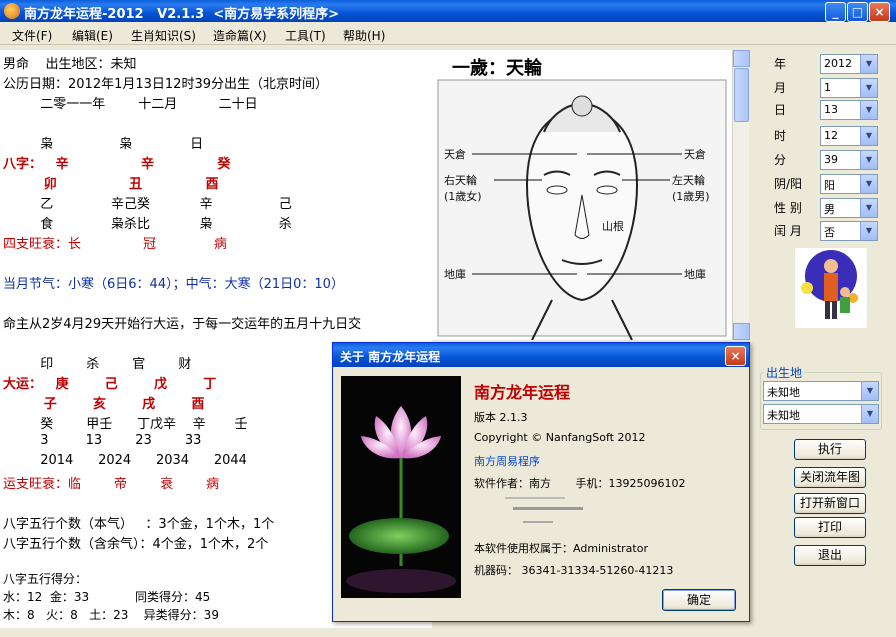 Image resolution: width=896 pixels, height=637 pixels. What do you see at coordinates (97, 364) in the screenshot?
I see `text-line: 印 杀 官 财` at bounding box center [97, 364].